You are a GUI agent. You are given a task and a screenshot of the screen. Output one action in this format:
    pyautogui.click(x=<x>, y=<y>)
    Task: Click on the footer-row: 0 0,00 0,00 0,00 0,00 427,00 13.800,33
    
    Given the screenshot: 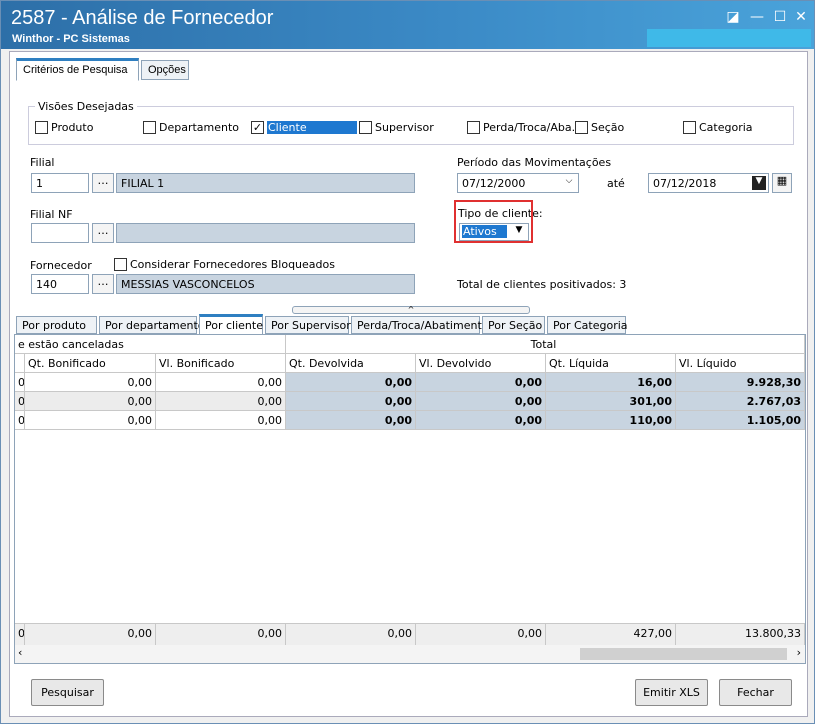 What is the action you would take?
    pyautogui.click(x=410, y=634)
    